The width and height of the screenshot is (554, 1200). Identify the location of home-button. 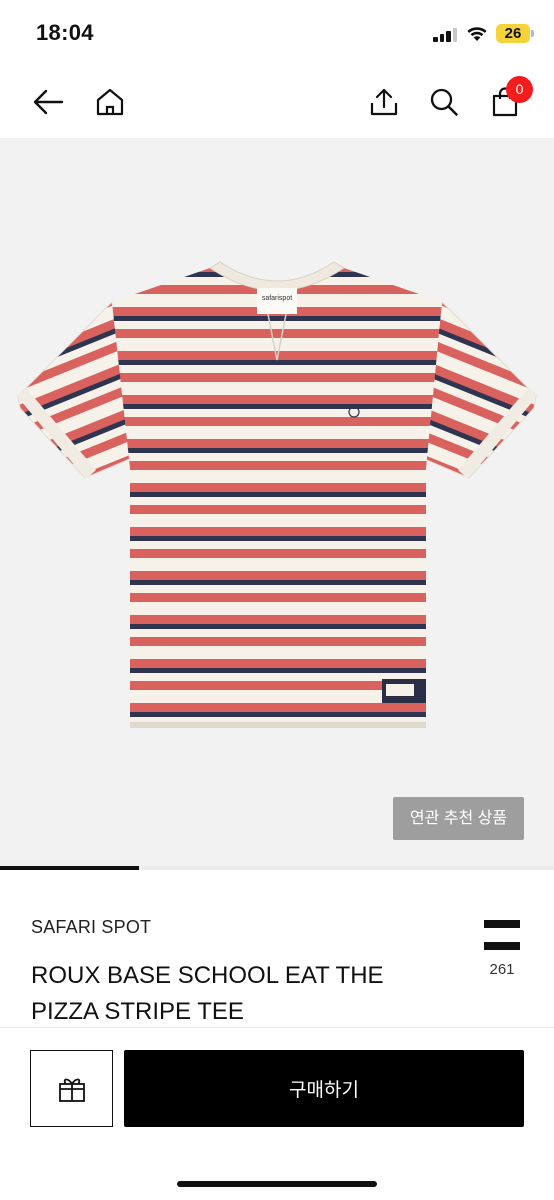
(110, 102).